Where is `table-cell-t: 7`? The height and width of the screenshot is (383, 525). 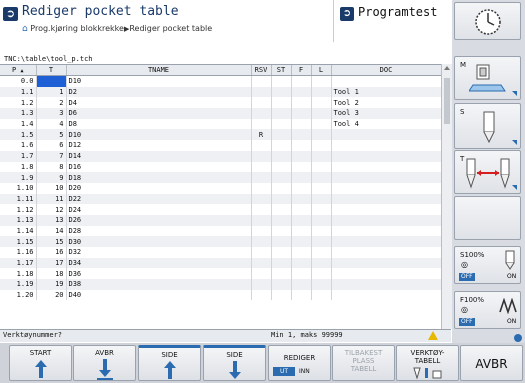
table-cell-t: 7 is located at coordinates (51, 156).